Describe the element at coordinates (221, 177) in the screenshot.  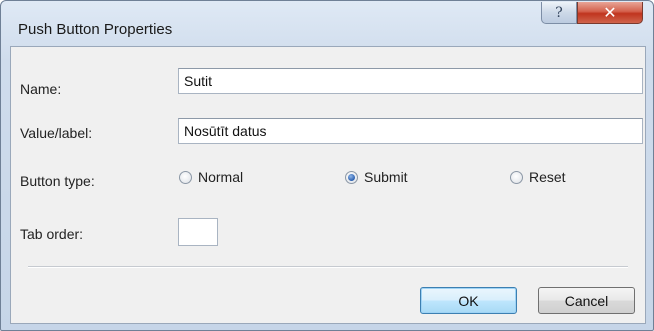
I see `radio-normal-label: Normal` at that location.